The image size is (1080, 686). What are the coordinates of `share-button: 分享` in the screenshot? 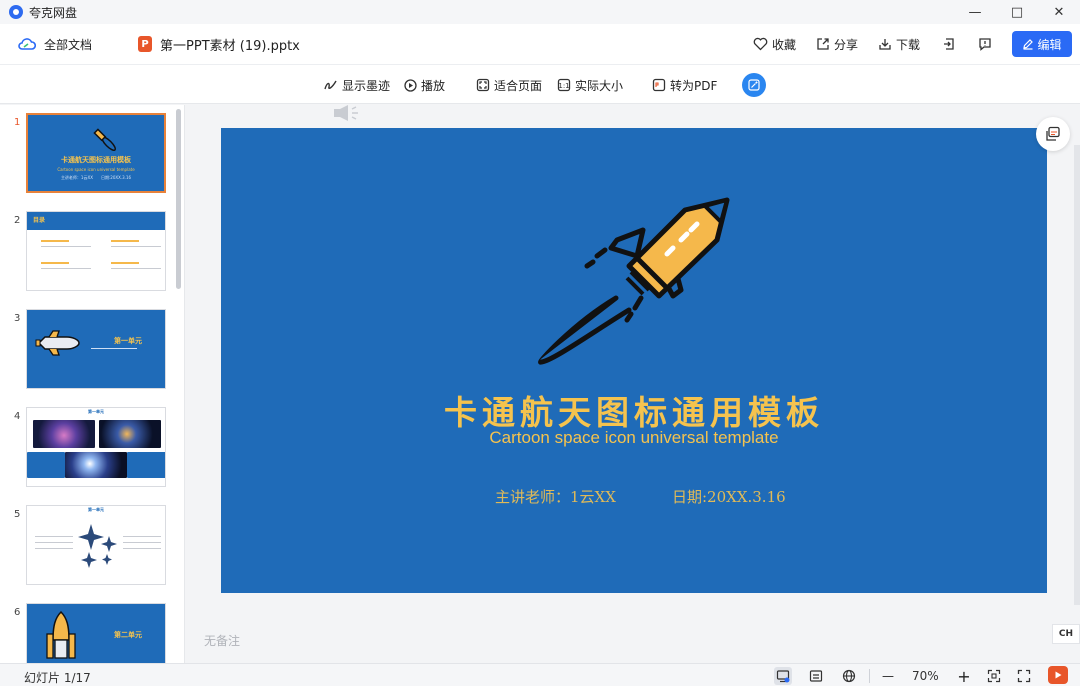 It's located at (837, 44).